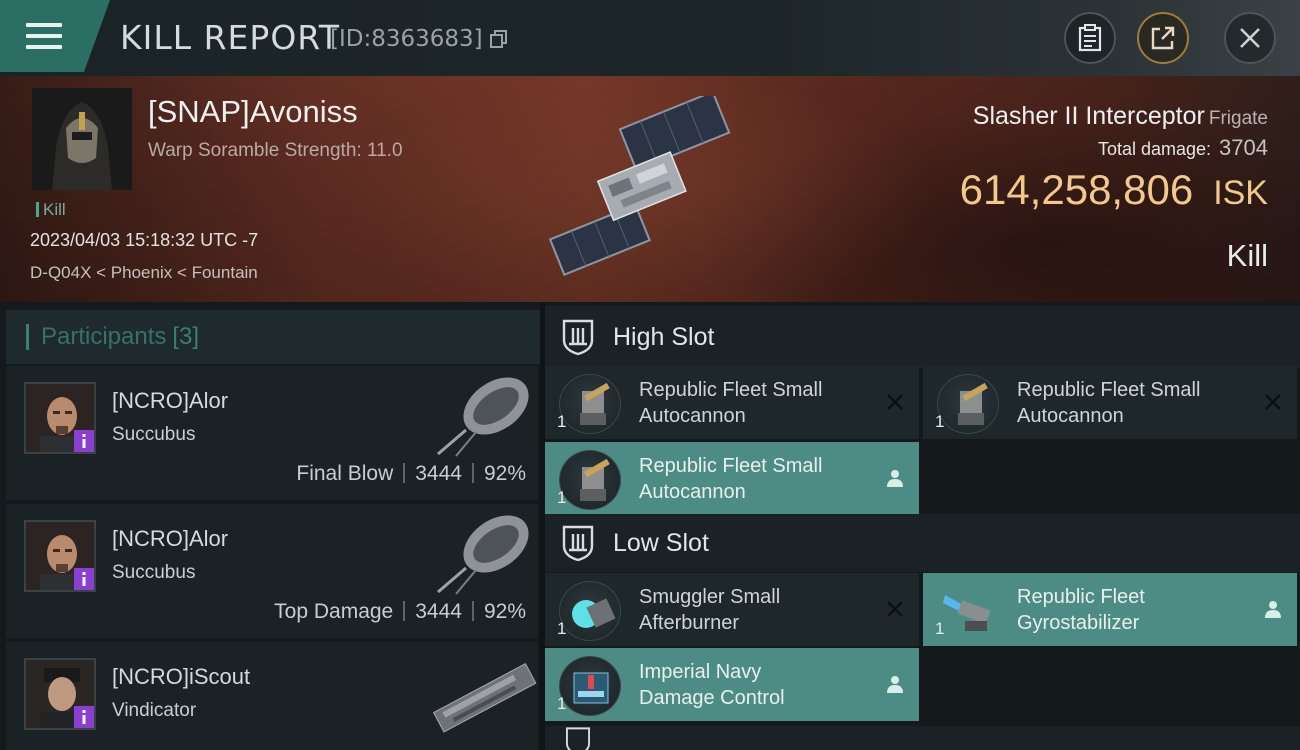  I want to click on participant-row: [NCRO]Alor Succubus Top Damage 3444 92%, so click(272, 571).